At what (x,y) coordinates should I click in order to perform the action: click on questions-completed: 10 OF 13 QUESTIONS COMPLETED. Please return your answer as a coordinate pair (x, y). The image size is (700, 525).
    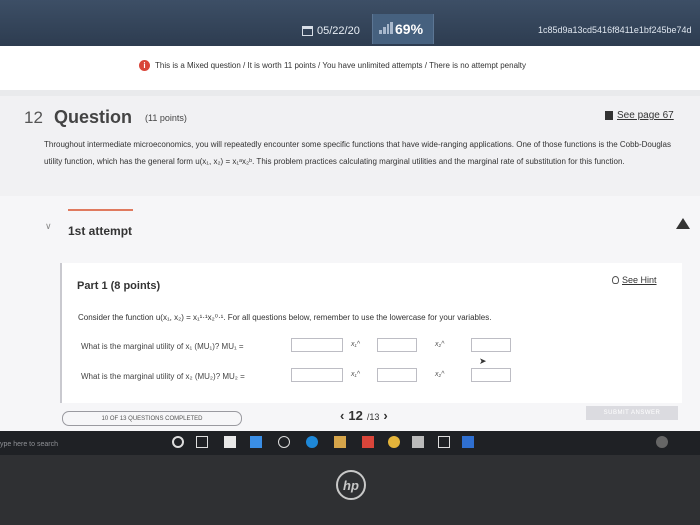
    Looking at the image, I should click on (152, 418).